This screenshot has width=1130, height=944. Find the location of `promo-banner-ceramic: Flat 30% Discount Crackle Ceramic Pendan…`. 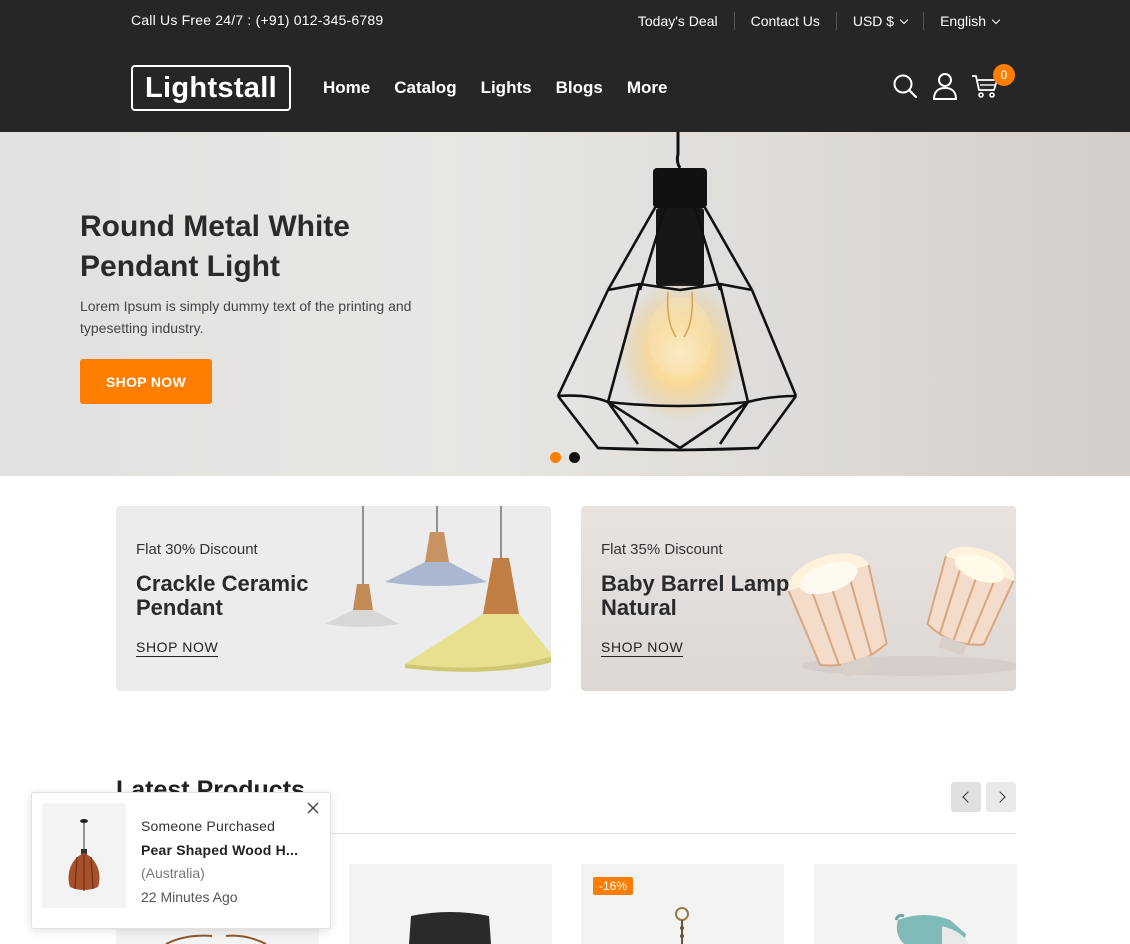

promo-banner-ceramic: Flat 30% Discount Crackle Ceramic Pendan… is located at coordinates (333, 598).